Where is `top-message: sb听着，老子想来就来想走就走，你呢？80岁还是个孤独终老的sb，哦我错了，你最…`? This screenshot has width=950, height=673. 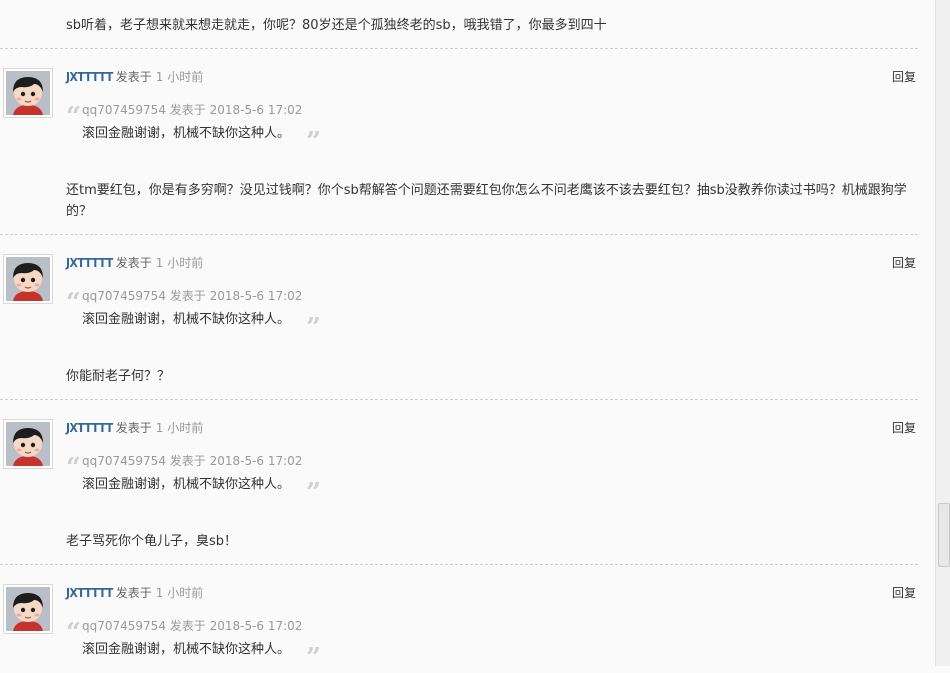
top-message: sb听着，老子想来就来想走就走，你呢？80岁还是个孤独终老的sb，哦我错了，你最… is located at coordinates (336, 25).